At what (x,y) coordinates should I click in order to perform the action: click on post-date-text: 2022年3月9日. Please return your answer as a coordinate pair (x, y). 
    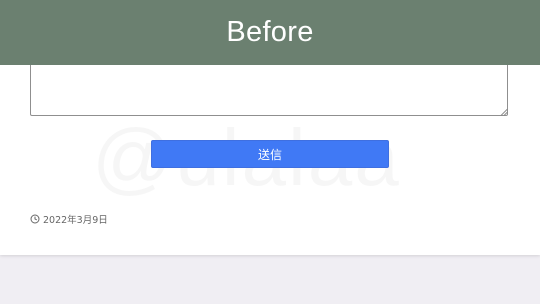
    Looking at the image, I should click on (75, 220).